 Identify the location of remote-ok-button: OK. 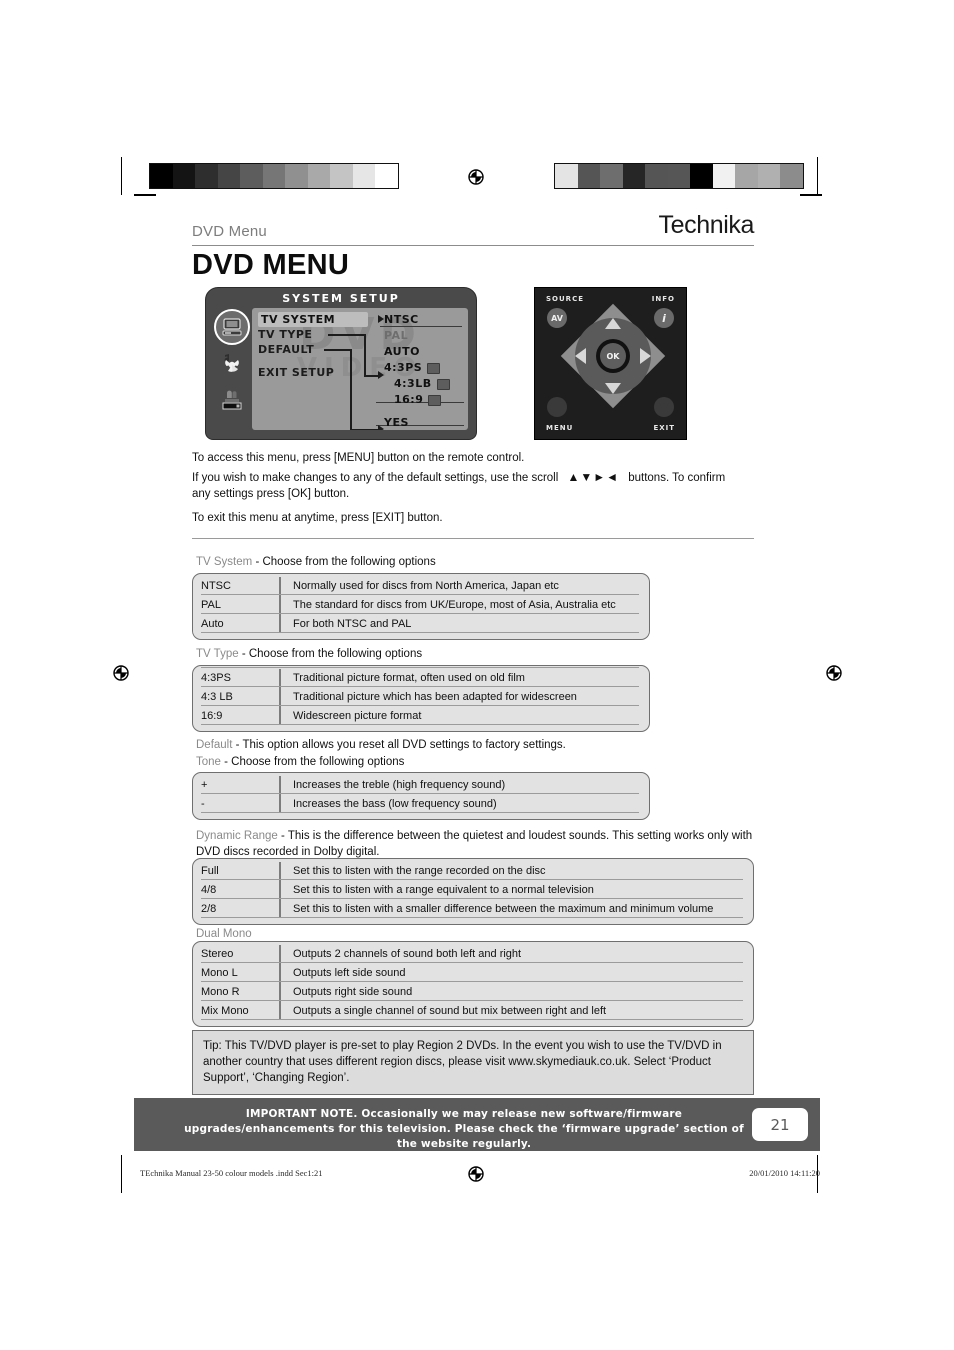
(613, 356).